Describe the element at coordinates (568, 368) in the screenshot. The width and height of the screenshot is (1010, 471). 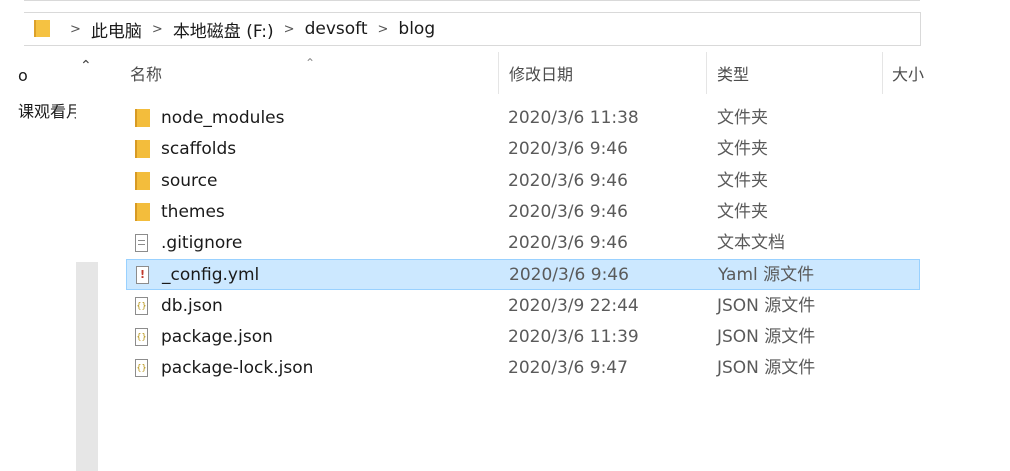
I see `file-date-modified: 2020/3/6 9:47` at that location.